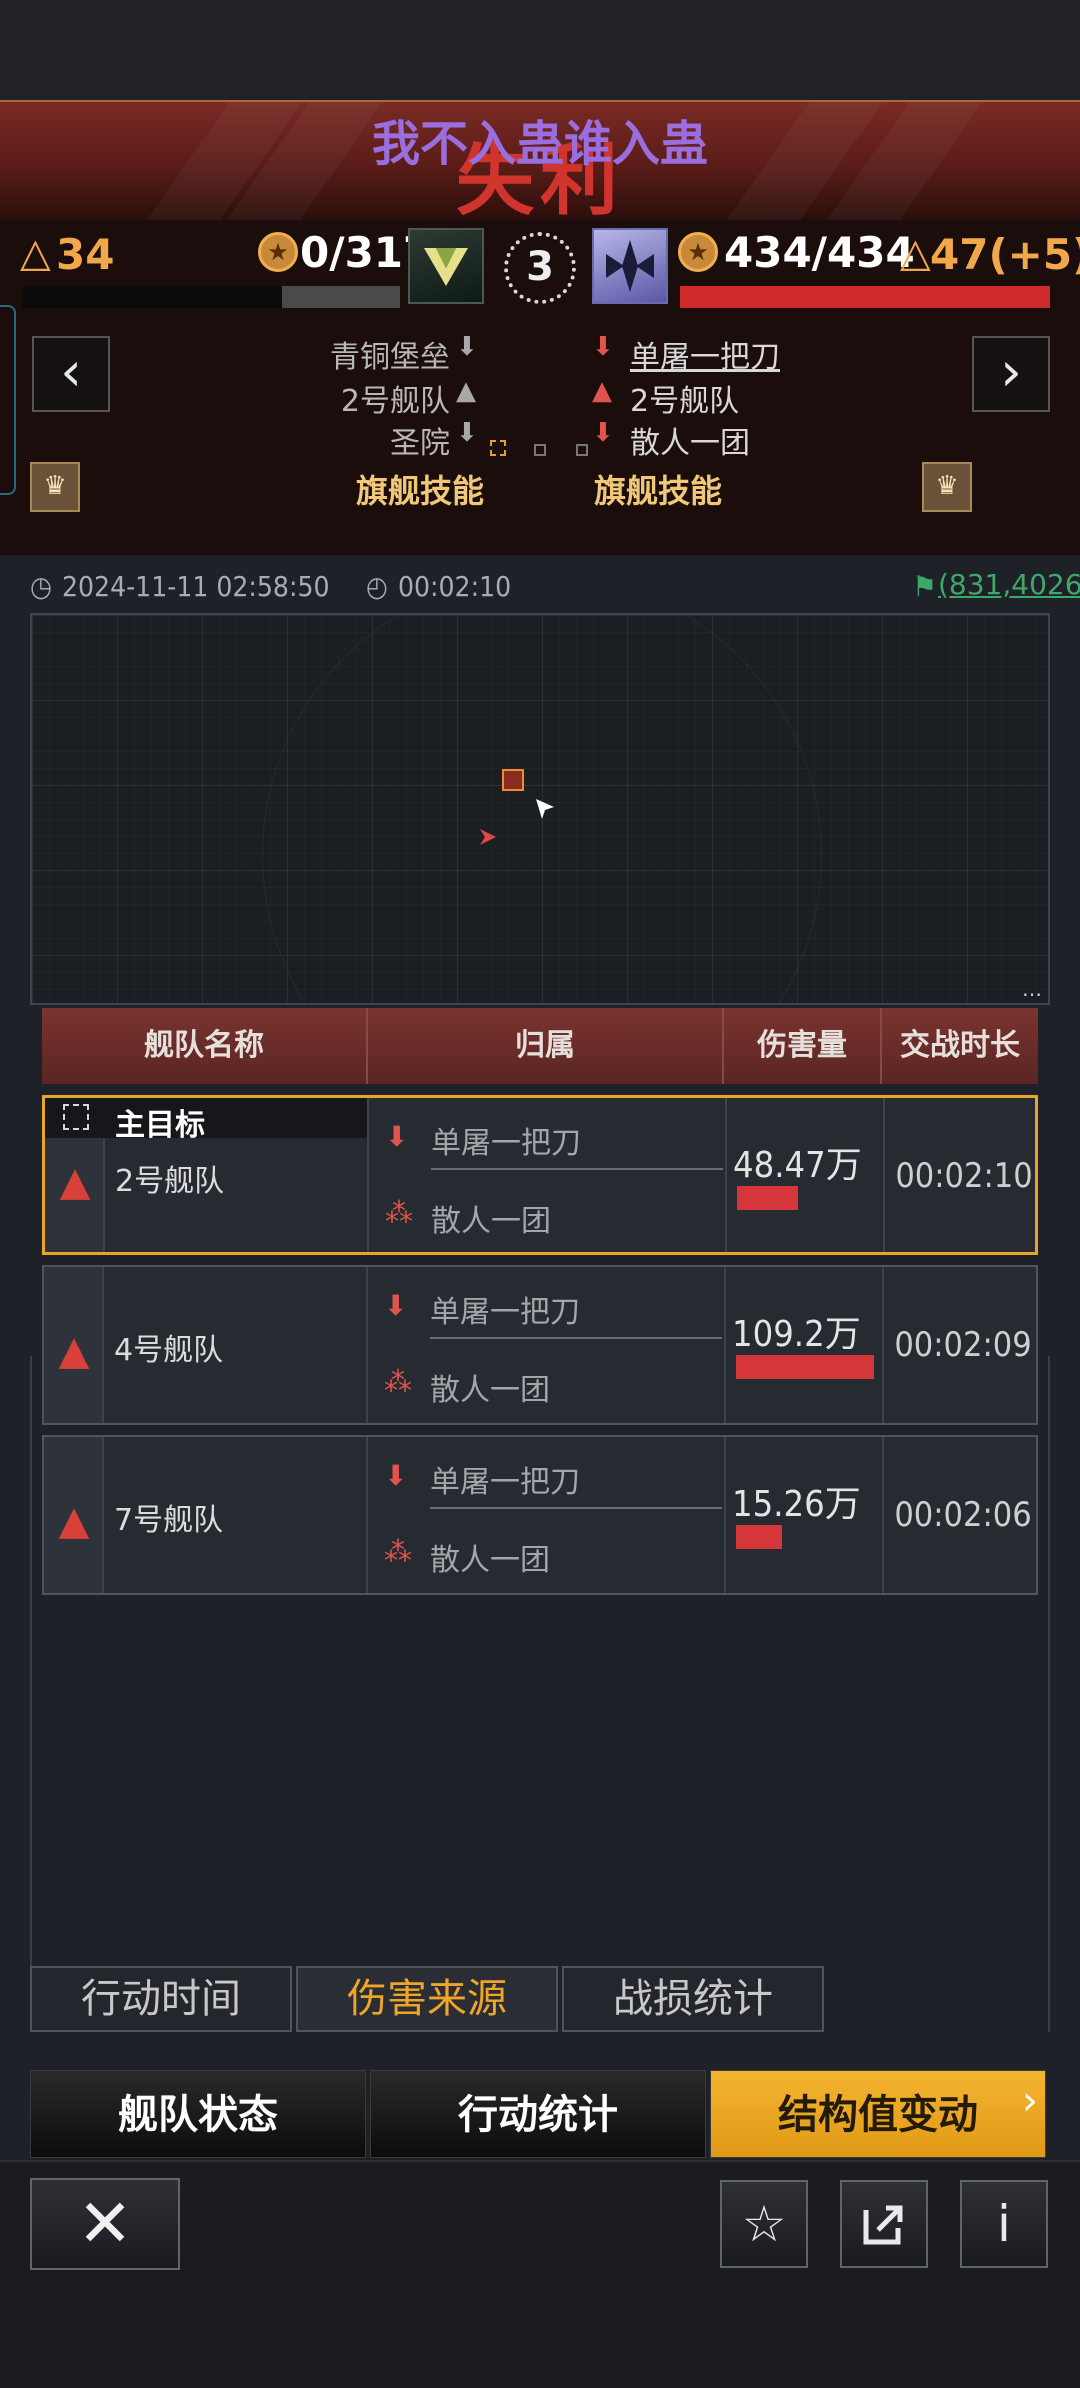 The width and height of the screenshot is (1080, 2388). I want to click on tab-action-time: 行动时间, so click(161, 1999).